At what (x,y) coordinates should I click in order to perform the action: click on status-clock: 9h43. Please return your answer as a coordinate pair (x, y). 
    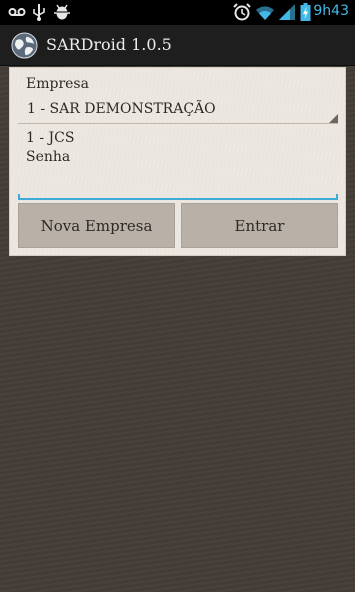
    Looking at the image, I should click on (331, 11).